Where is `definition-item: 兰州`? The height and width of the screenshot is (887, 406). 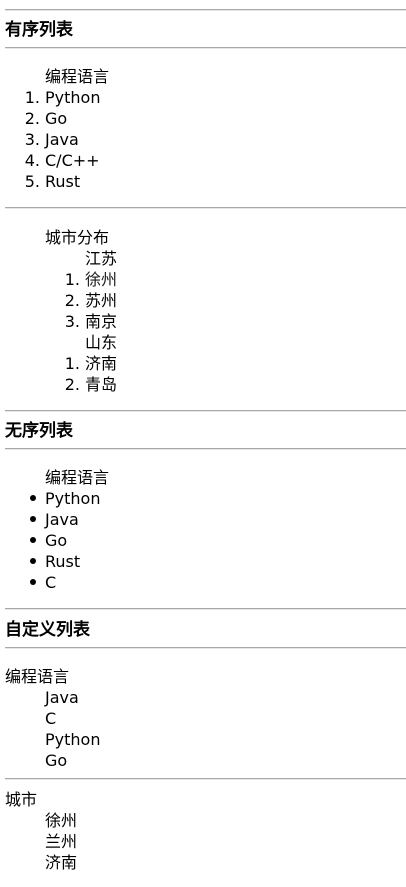 definition-item: 兰州 is located at coordinates (61, 841).